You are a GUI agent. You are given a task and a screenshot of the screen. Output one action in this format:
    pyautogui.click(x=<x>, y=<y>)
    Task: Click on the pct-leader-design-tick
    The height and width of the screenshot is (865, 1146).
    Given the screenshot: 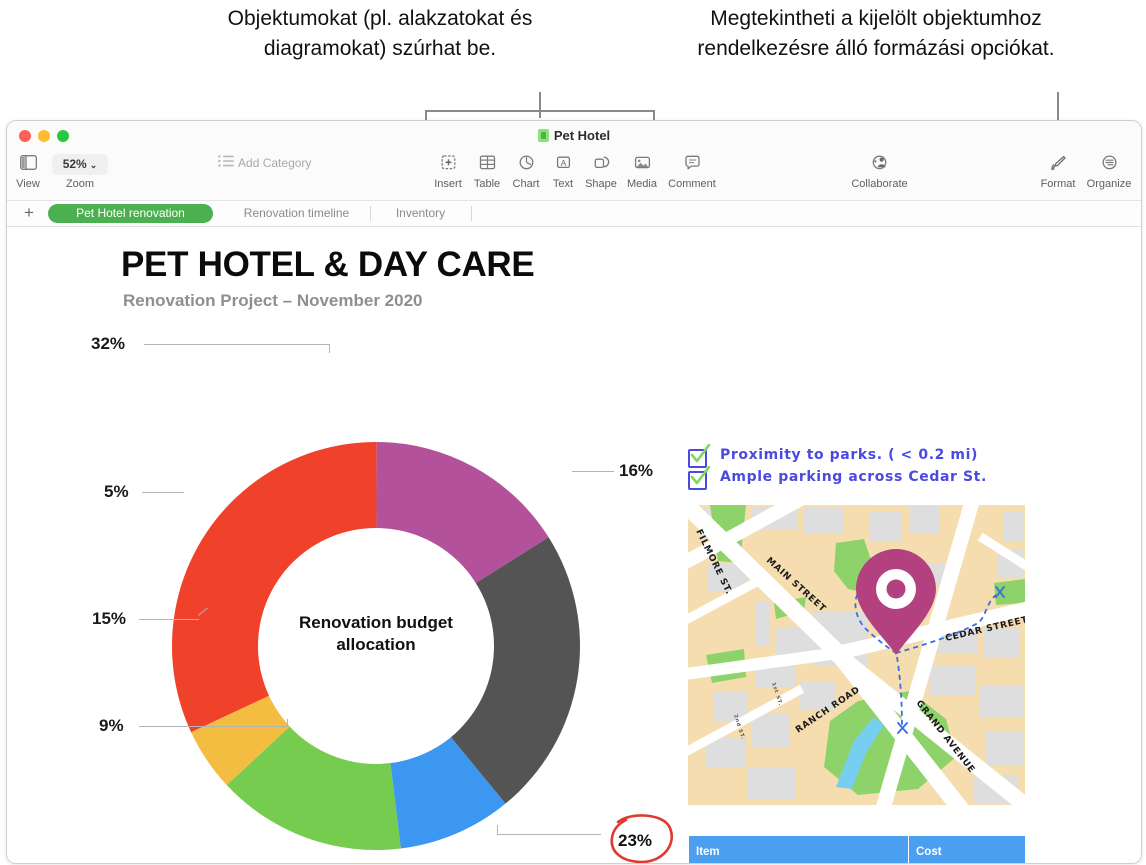 What is the action you would take?
    pyautogui.click(x=287, y=723)
    